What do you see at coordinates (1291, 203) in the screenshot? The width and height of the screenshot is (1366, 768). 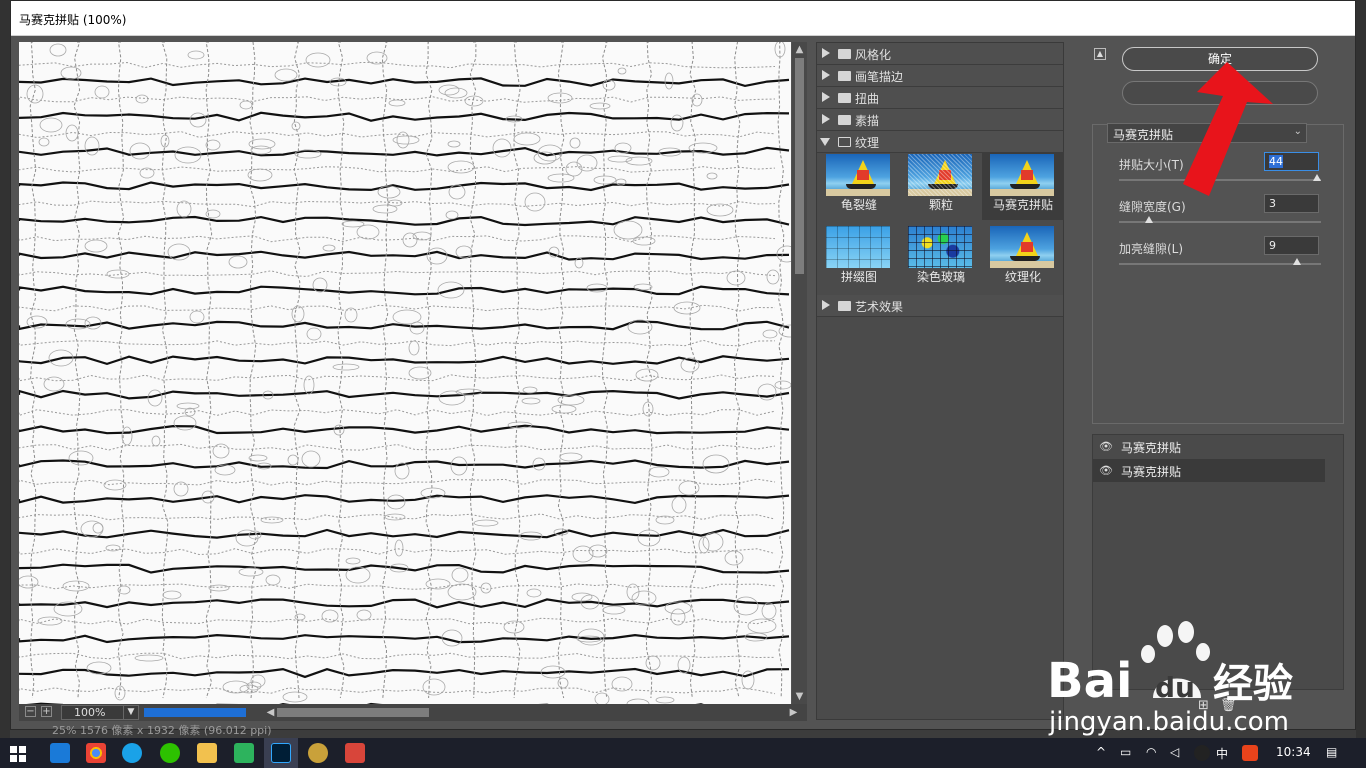 I see `grout-width-input: 3` at bounding box center [1291, 203].